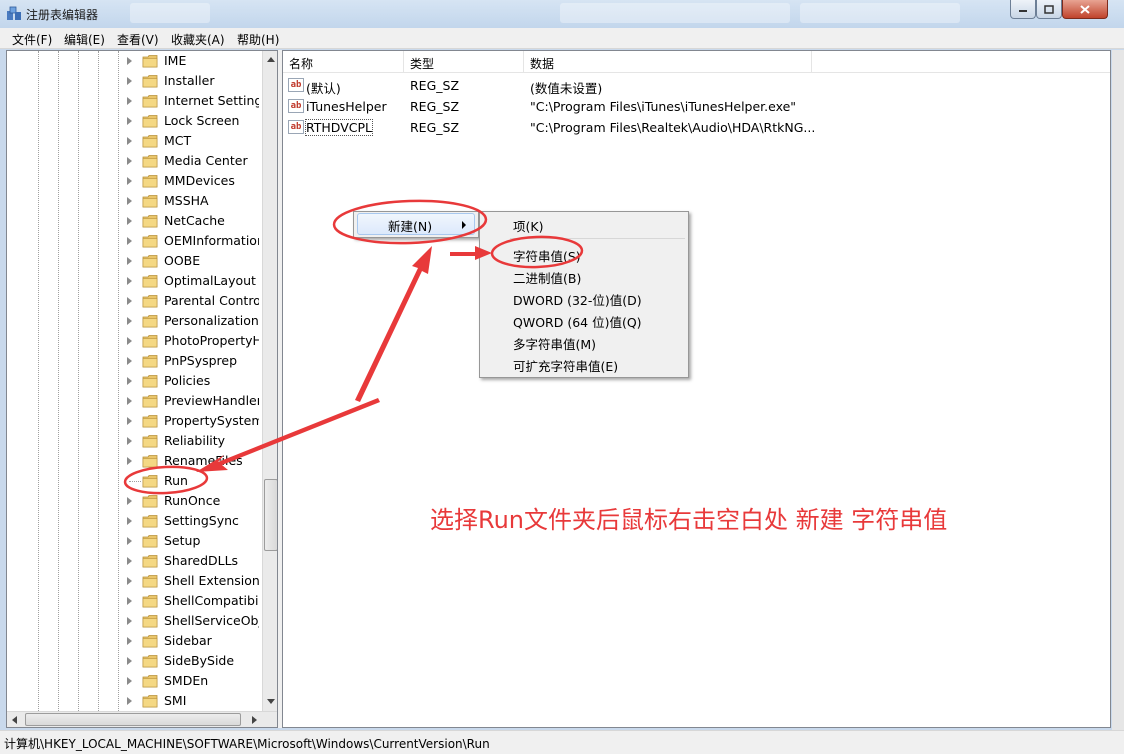 Image resolution: width=1124 pixels, height=754 pixels. I want to click on tree-item: ShellServiceObjects, so click(197, 621).